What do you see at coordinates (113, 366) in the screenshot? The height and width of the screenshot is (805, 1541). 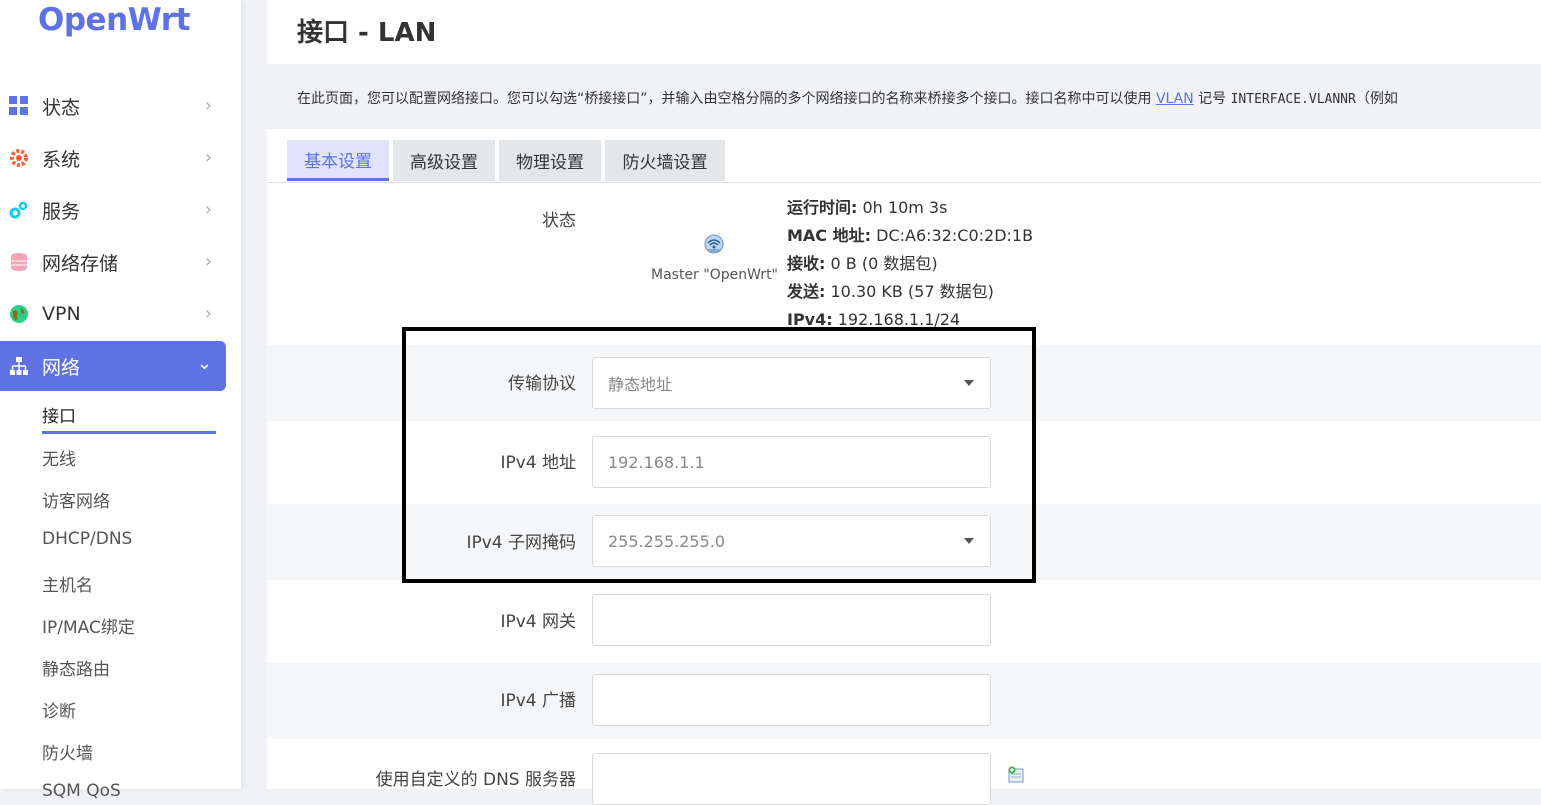 I see `sidebar-item-network: 网络 ⌄` at bounding box center [113, 366].